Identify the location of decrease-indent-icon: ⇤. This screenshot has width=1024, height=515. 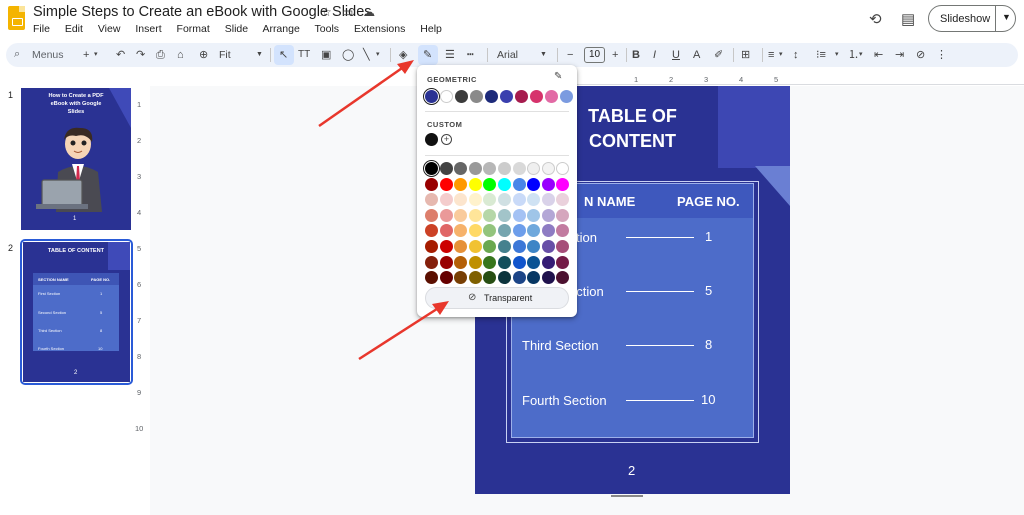
(878, 55).